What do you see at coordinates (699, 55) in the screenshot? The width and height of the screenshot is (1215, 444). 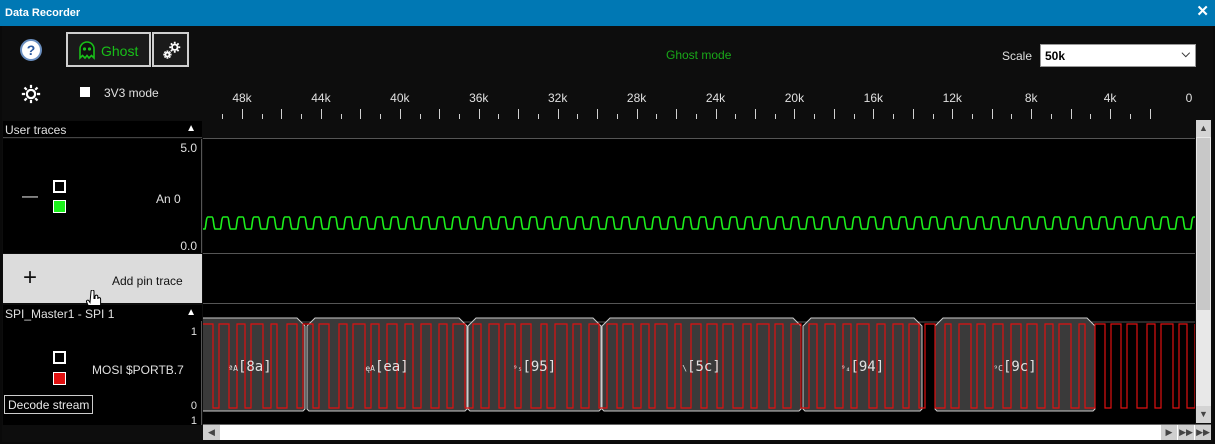 I see `ghost-mode-status: Ghost mode` at bounding box center [699, 55].